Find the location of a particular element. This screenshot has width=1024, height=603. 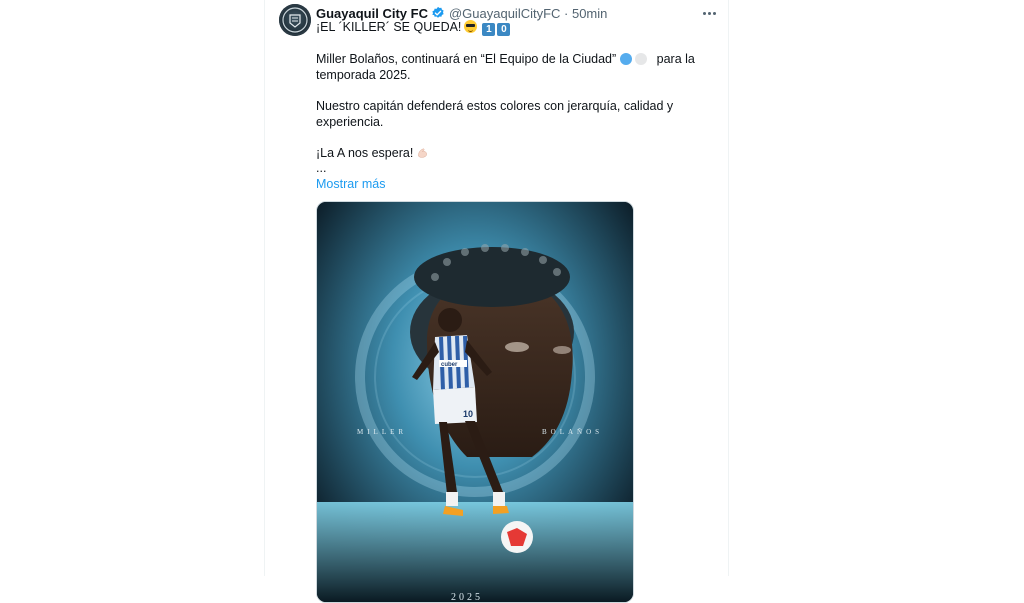

keycap-0-icon: 0 is located at coordinates (504, 29).